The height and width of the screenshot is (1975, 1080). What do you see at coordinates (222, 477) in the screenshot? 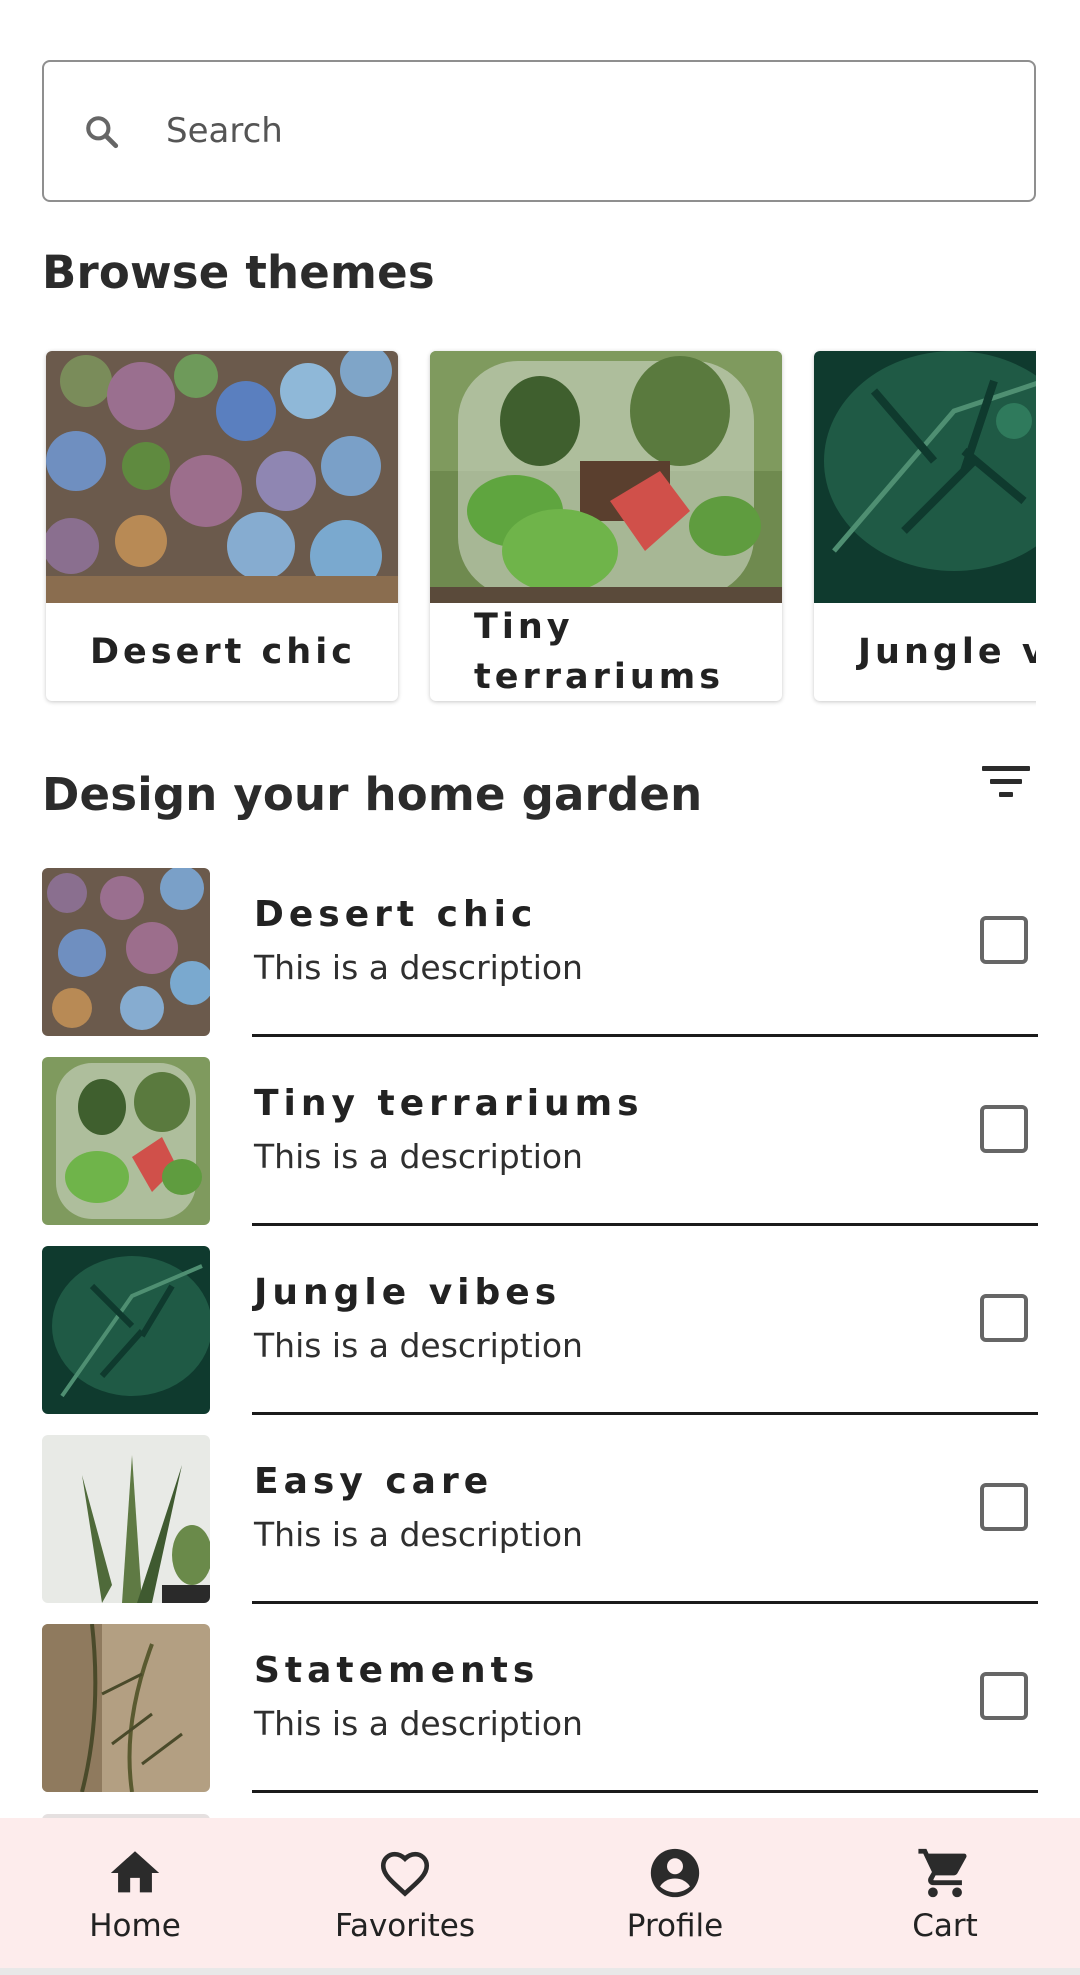
I see `succulents-image` at bounding box center [222, 477].